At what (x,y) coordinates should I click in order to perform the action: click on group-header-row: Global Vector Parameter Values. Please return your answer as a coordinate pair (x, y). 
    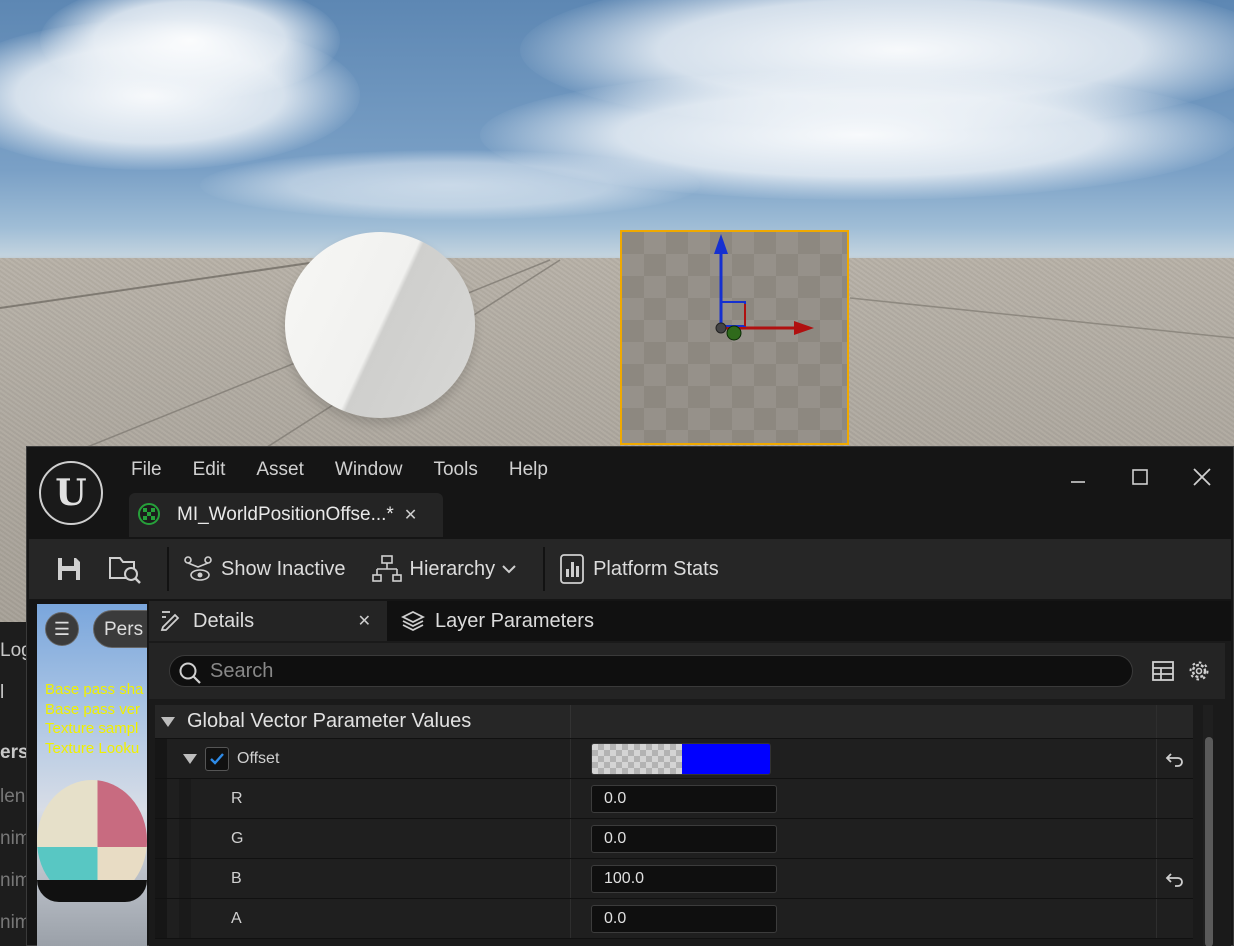
    Looking at the image, I should click on (674, 722).